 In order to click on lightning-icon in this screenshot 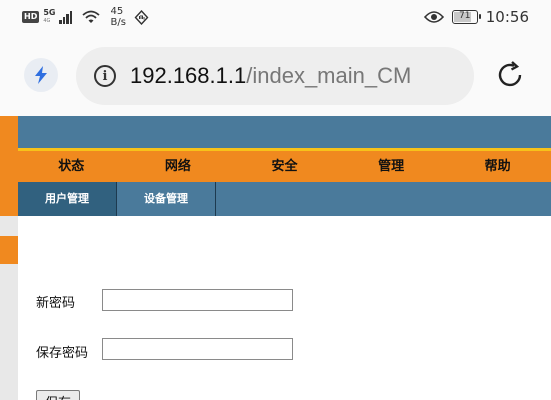, I will do `click(41, 75)`.